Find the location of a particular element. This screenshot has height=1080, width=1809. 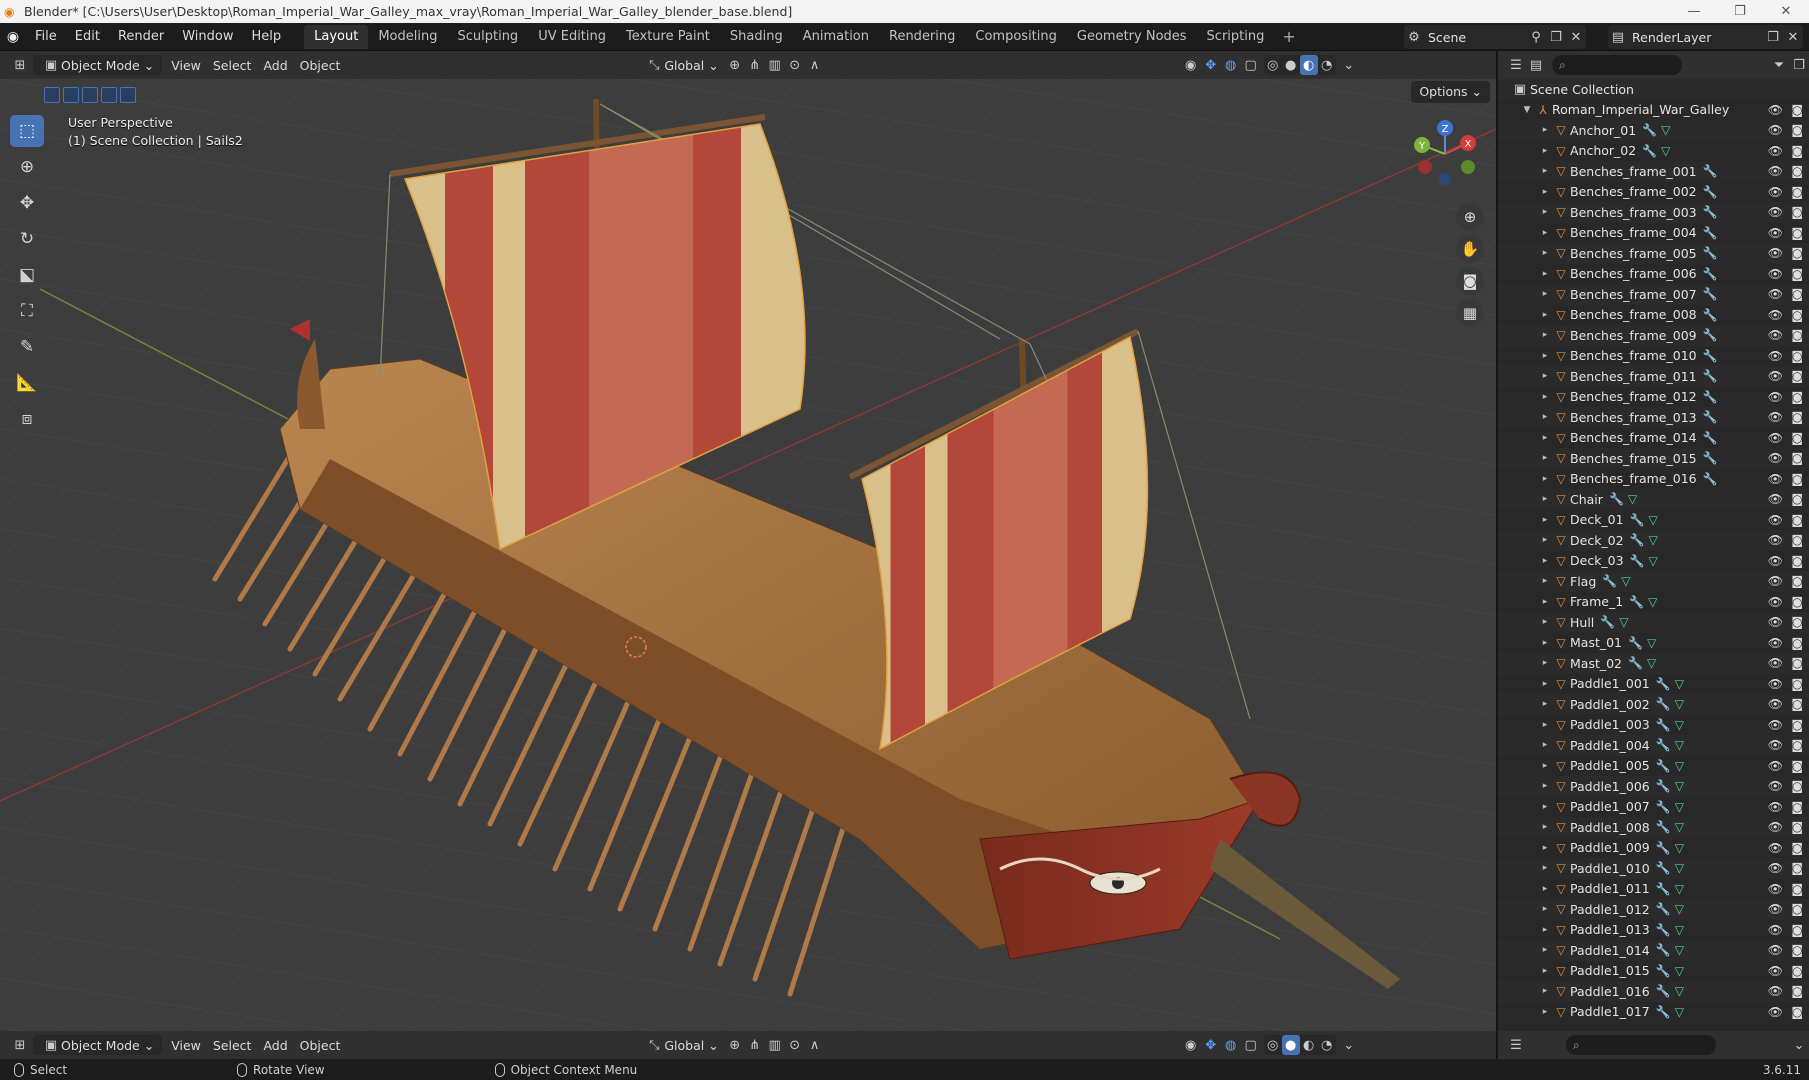

bottom-overlay-icon: ◍ is located at coordinates (1231, 1045).